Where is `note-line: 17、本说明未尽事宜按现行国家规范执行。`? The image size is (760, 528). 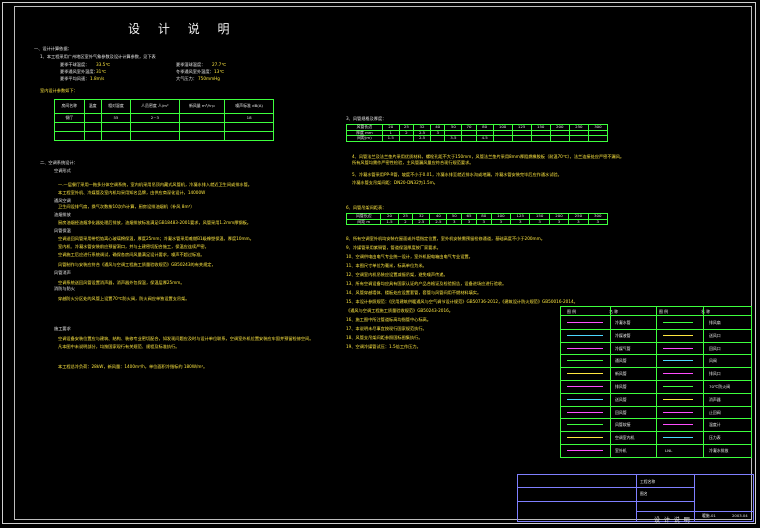 note-line: 17、本说明未尽事宜按现行国家规范执行。 is located at coordinates (386, 328).